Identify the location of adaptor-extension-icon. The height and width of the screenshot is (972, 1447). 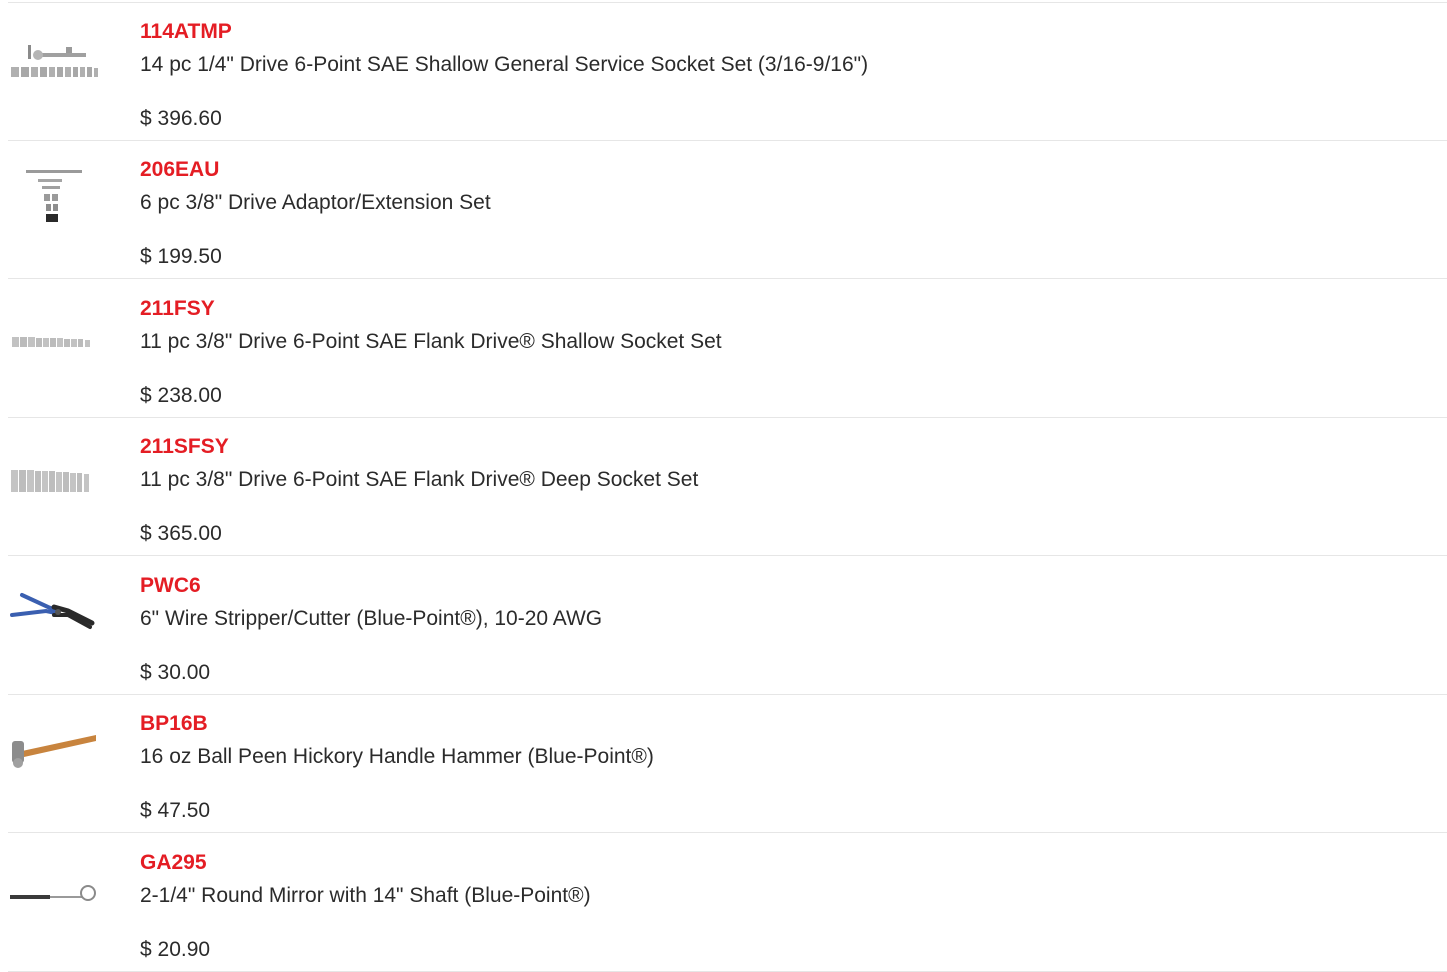
(54, 196).